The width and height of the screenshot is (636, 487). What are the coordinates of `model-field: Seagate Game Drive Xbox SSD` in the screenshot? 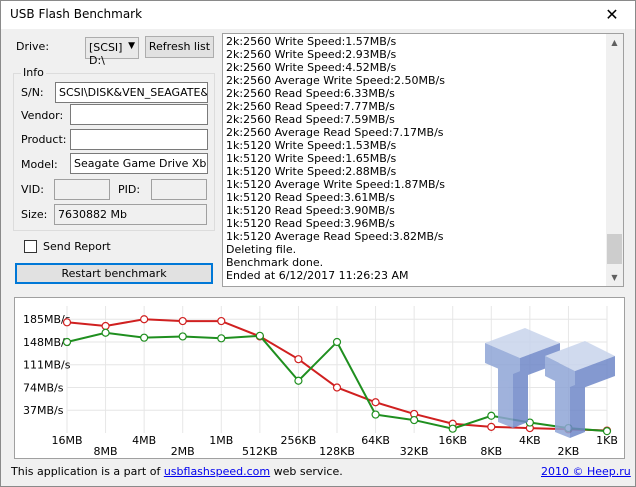 It's located at (139, 163).